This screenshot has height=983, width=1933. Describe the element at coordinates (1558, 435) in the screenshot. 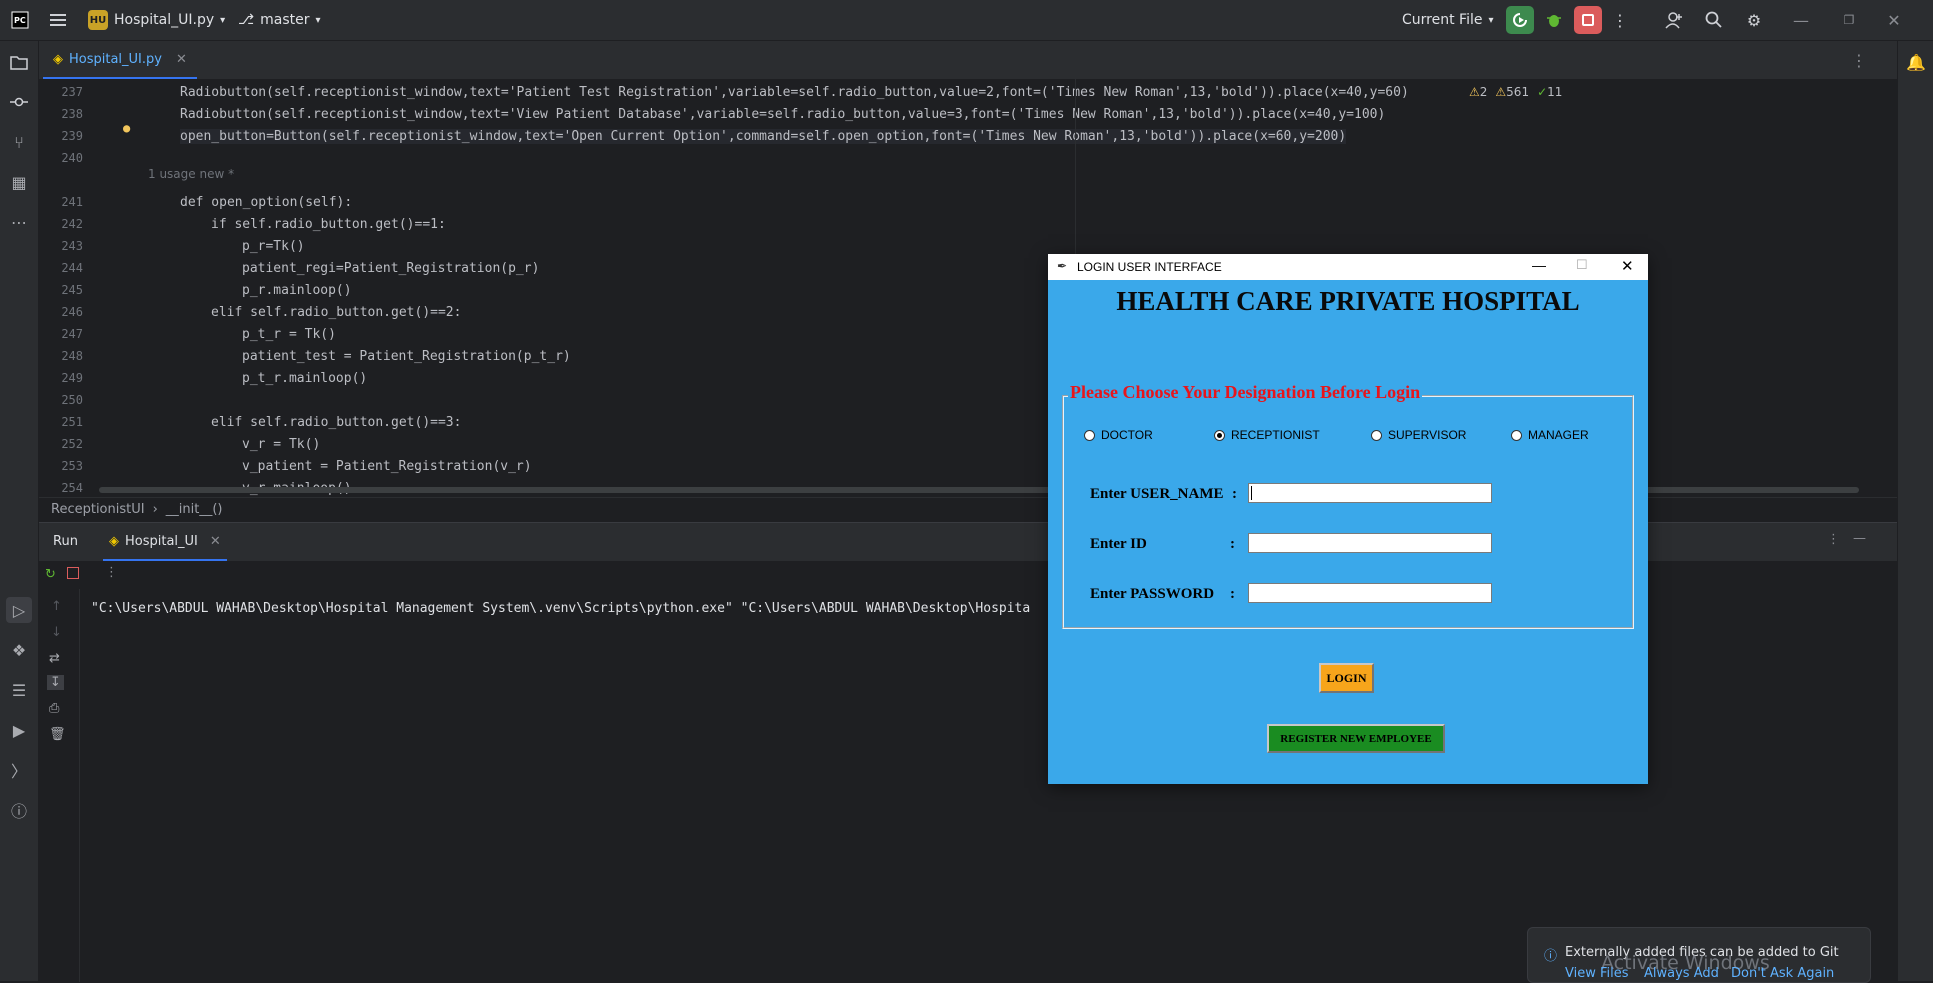

I see `radio-label: MANAGER` at that location.